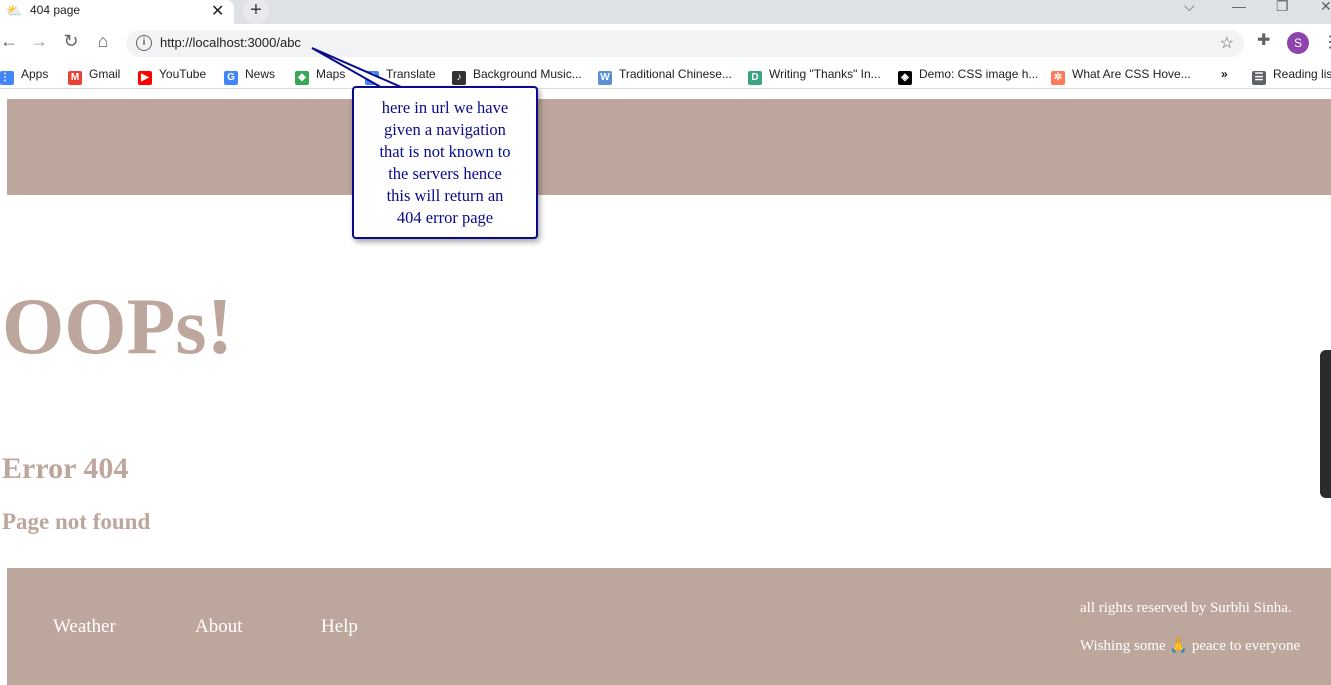  What do you see at coordinates (145, 78) in the screenshot?
I see `youtube-icon: ▶` at bounding box center [145, 78].